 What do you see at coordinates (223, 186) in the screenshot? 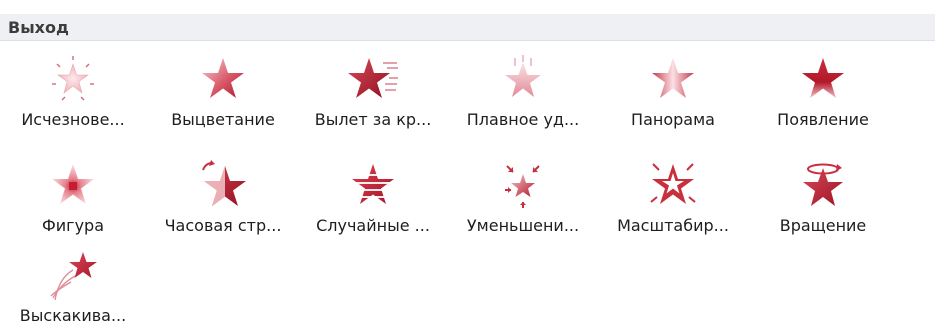
I see `wheel-star-icon` at bounding box center [223, 186].